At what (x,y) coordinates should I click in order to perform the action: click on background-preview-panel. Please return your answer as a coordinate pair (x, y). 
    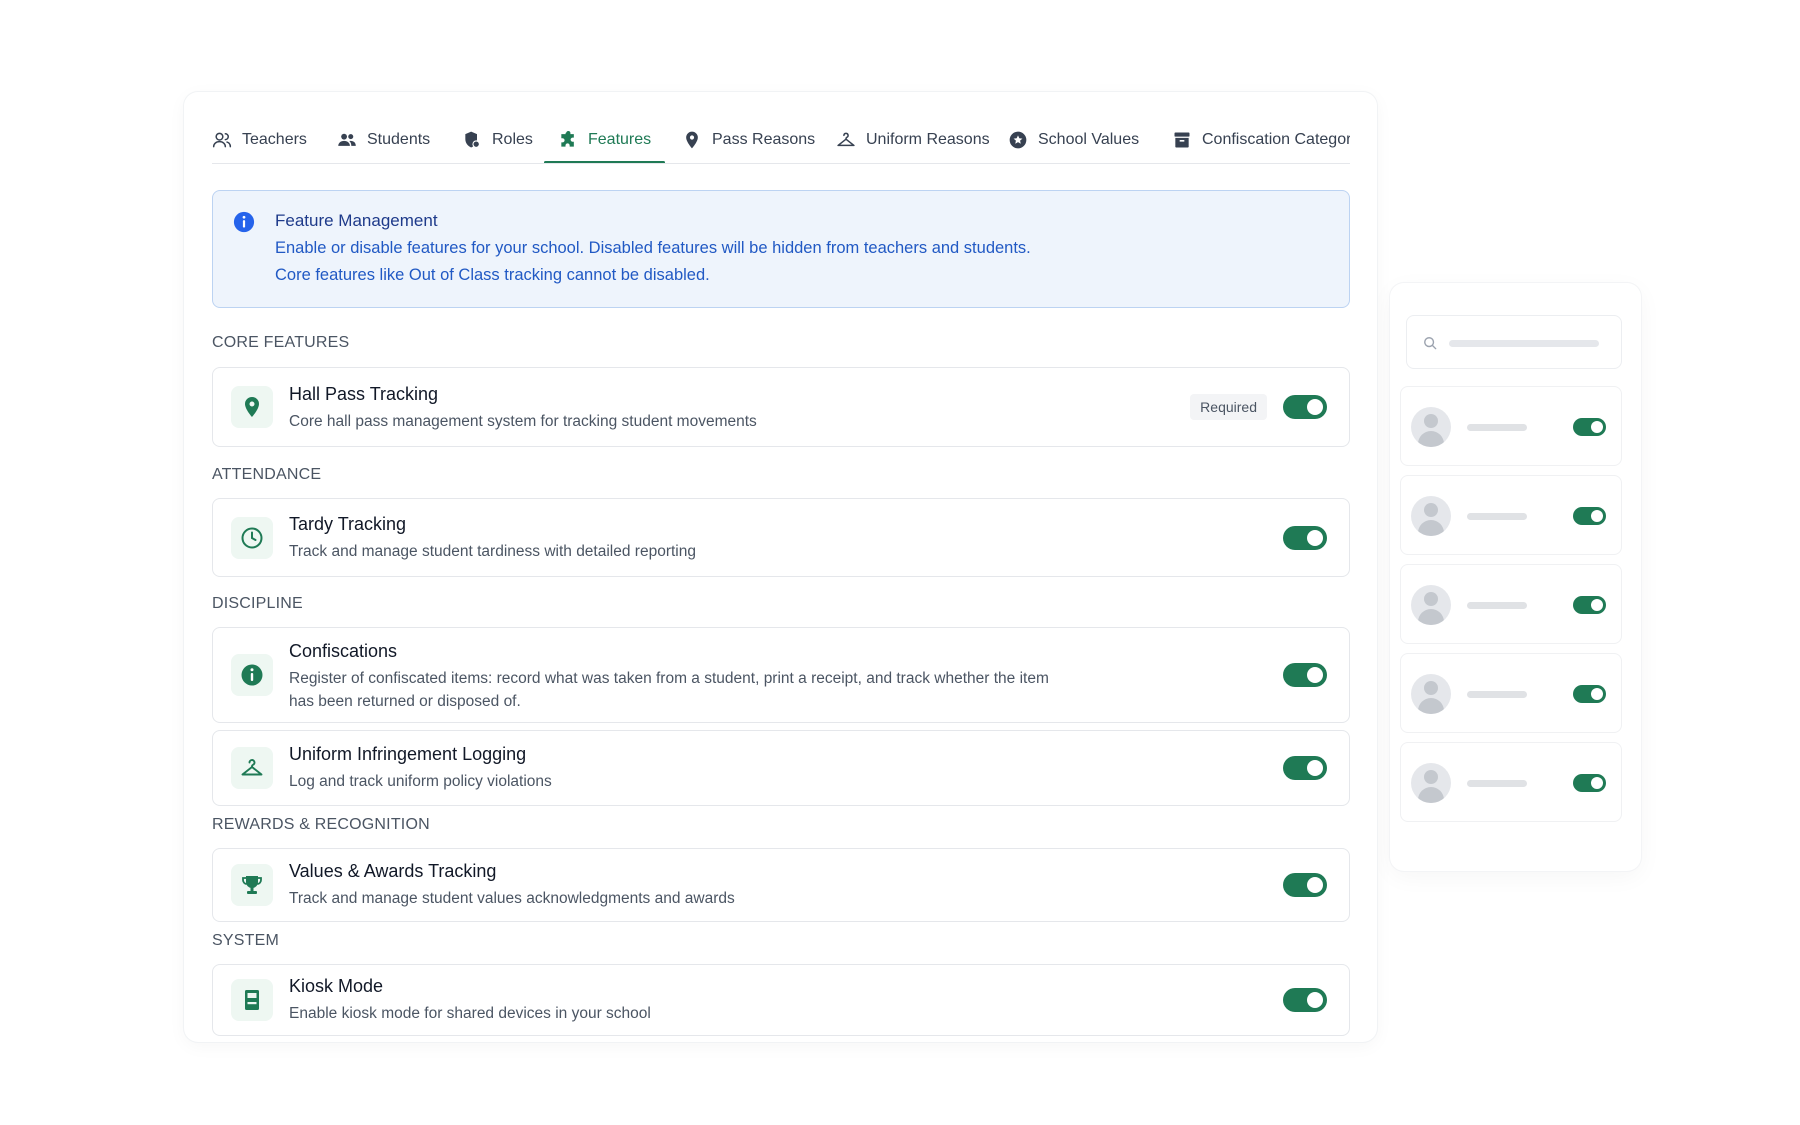
    Looking at the image, I should click on (1515, 577).